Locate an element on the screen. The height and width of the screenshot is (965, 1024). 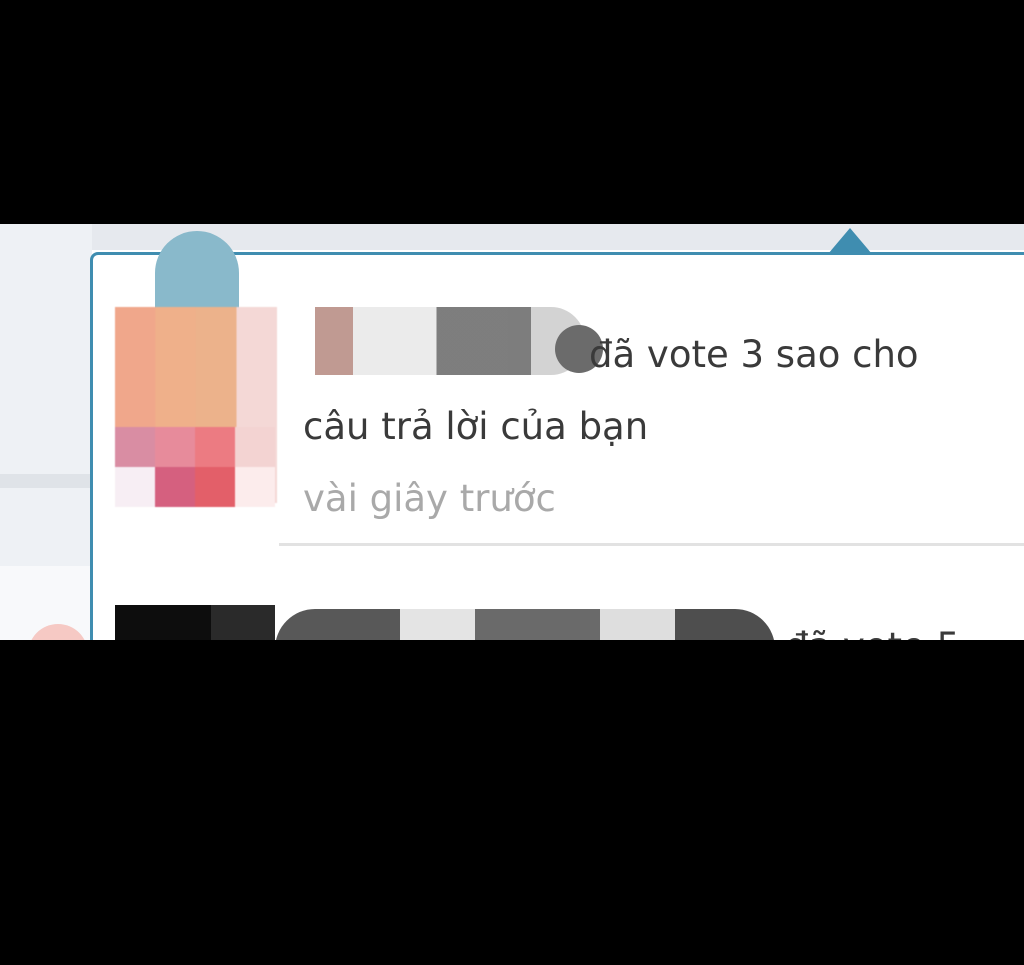
background-page is located at coordinates (46, 432).